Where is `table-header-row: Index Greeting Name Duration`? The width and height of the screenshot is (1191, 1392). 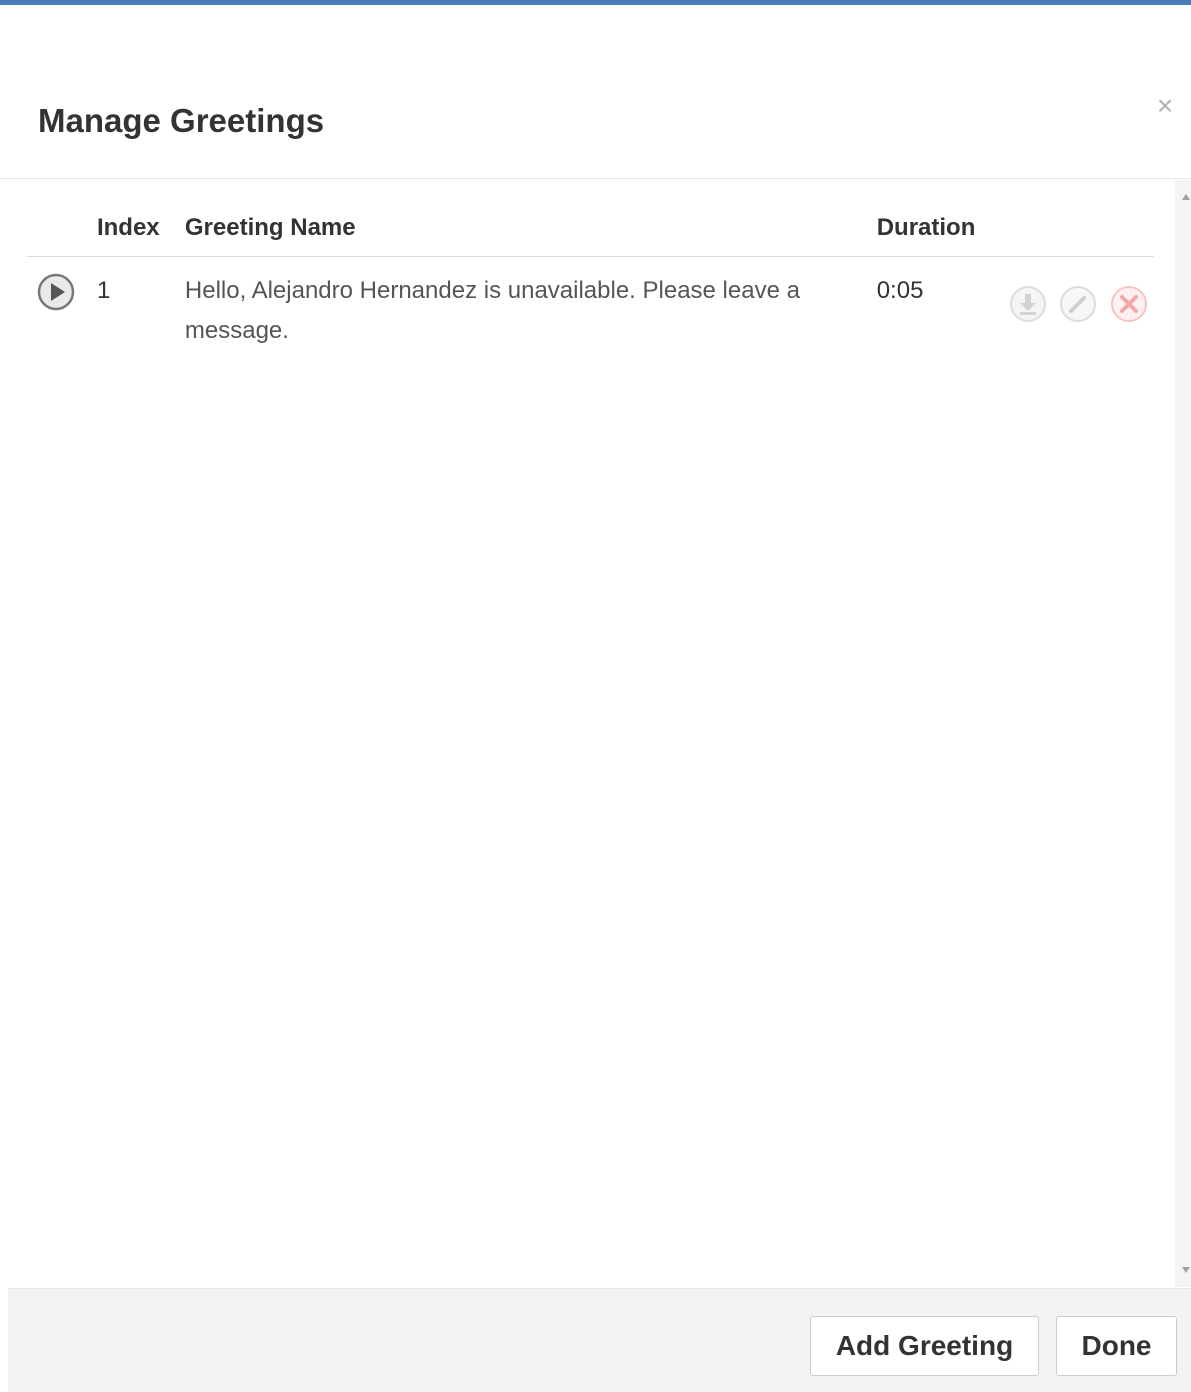
table-header-row: Index Greeting Name Duration is located at coordinates (590, 228).